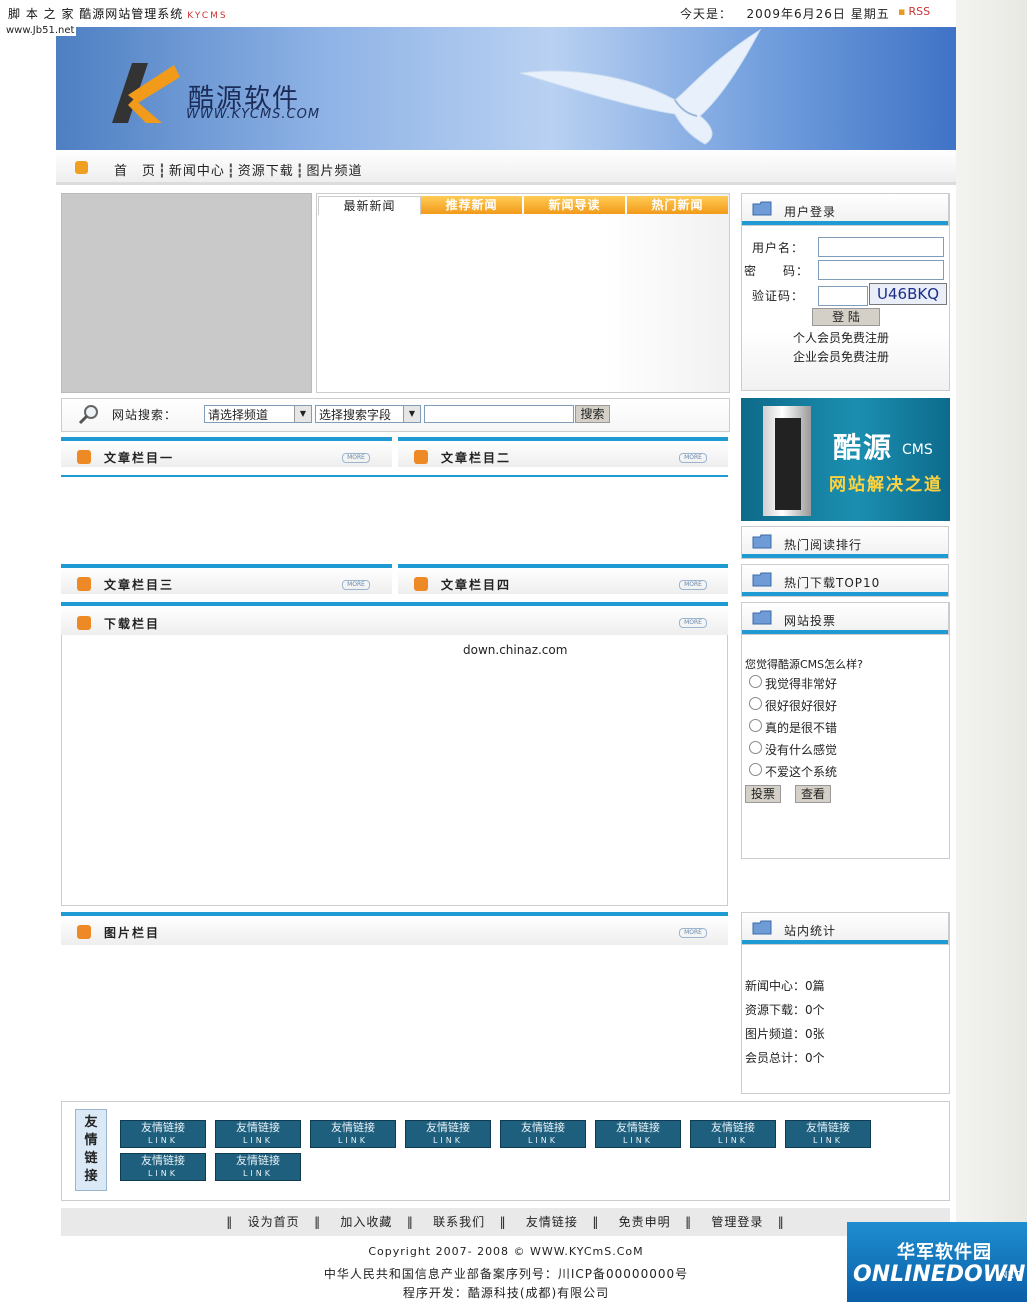  Describe the element at coordinates (302, 414) in the screenshot. I see `dropdown-arrow-icon: ▼` at that location.